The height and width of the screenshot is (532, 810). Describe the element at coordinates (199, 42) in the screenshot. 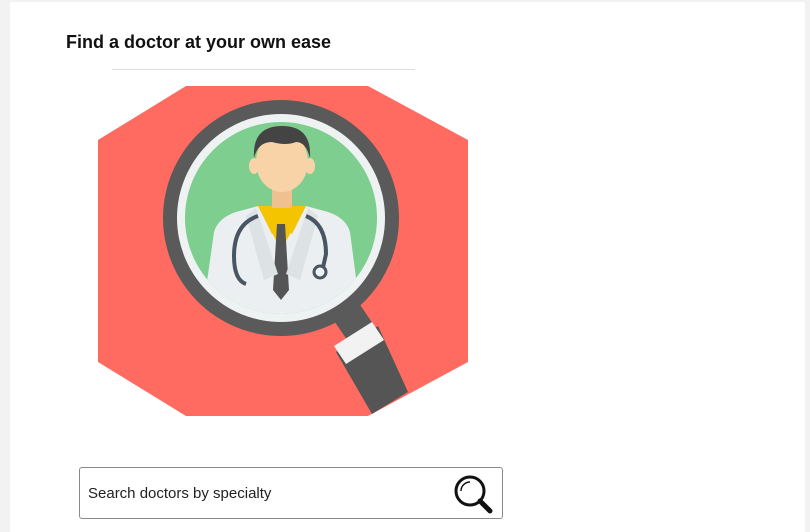

I see `page-title: Find a doctor at your own ease` at that location.